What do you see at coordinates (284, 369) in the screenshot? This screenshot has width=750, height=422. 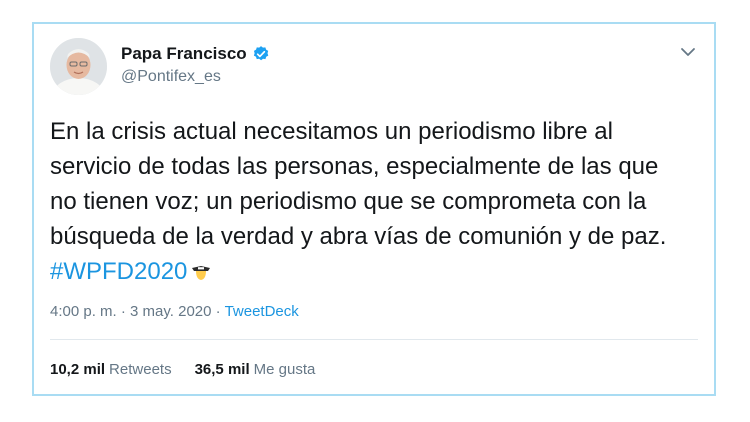 I see `likes-label: Me gusta` at bounding box center [284, 369].